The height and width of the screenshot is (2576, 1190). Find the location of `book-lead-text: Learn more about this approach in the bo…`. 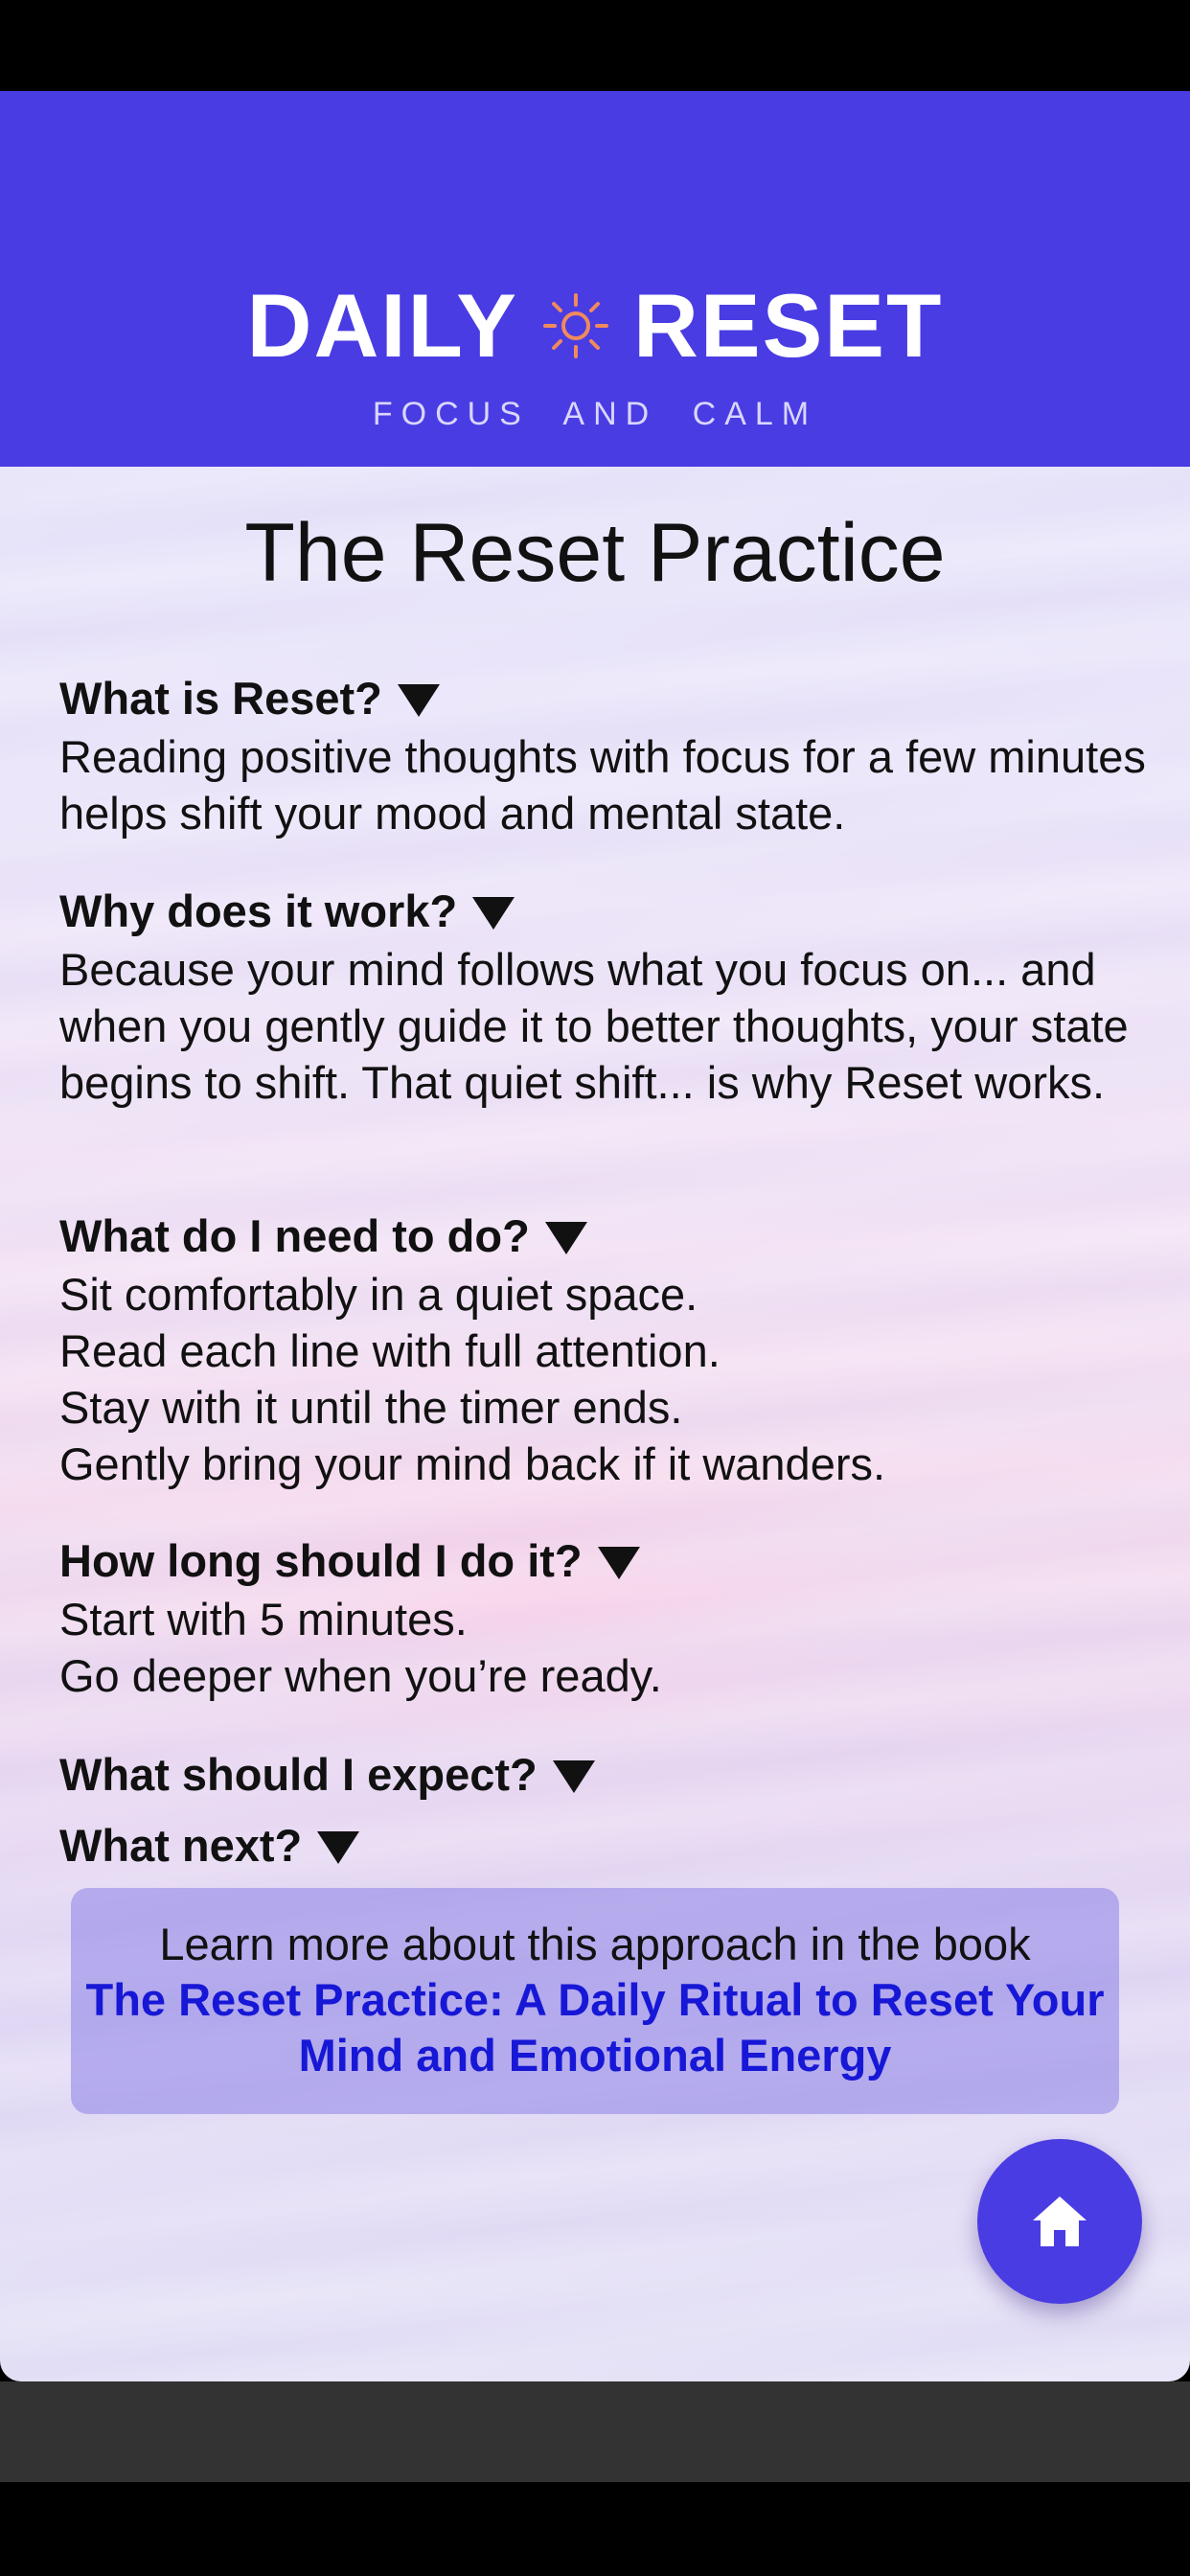

book-lead-text: Learn more about this approach in the bo… is located at coordinates (595, 1944).